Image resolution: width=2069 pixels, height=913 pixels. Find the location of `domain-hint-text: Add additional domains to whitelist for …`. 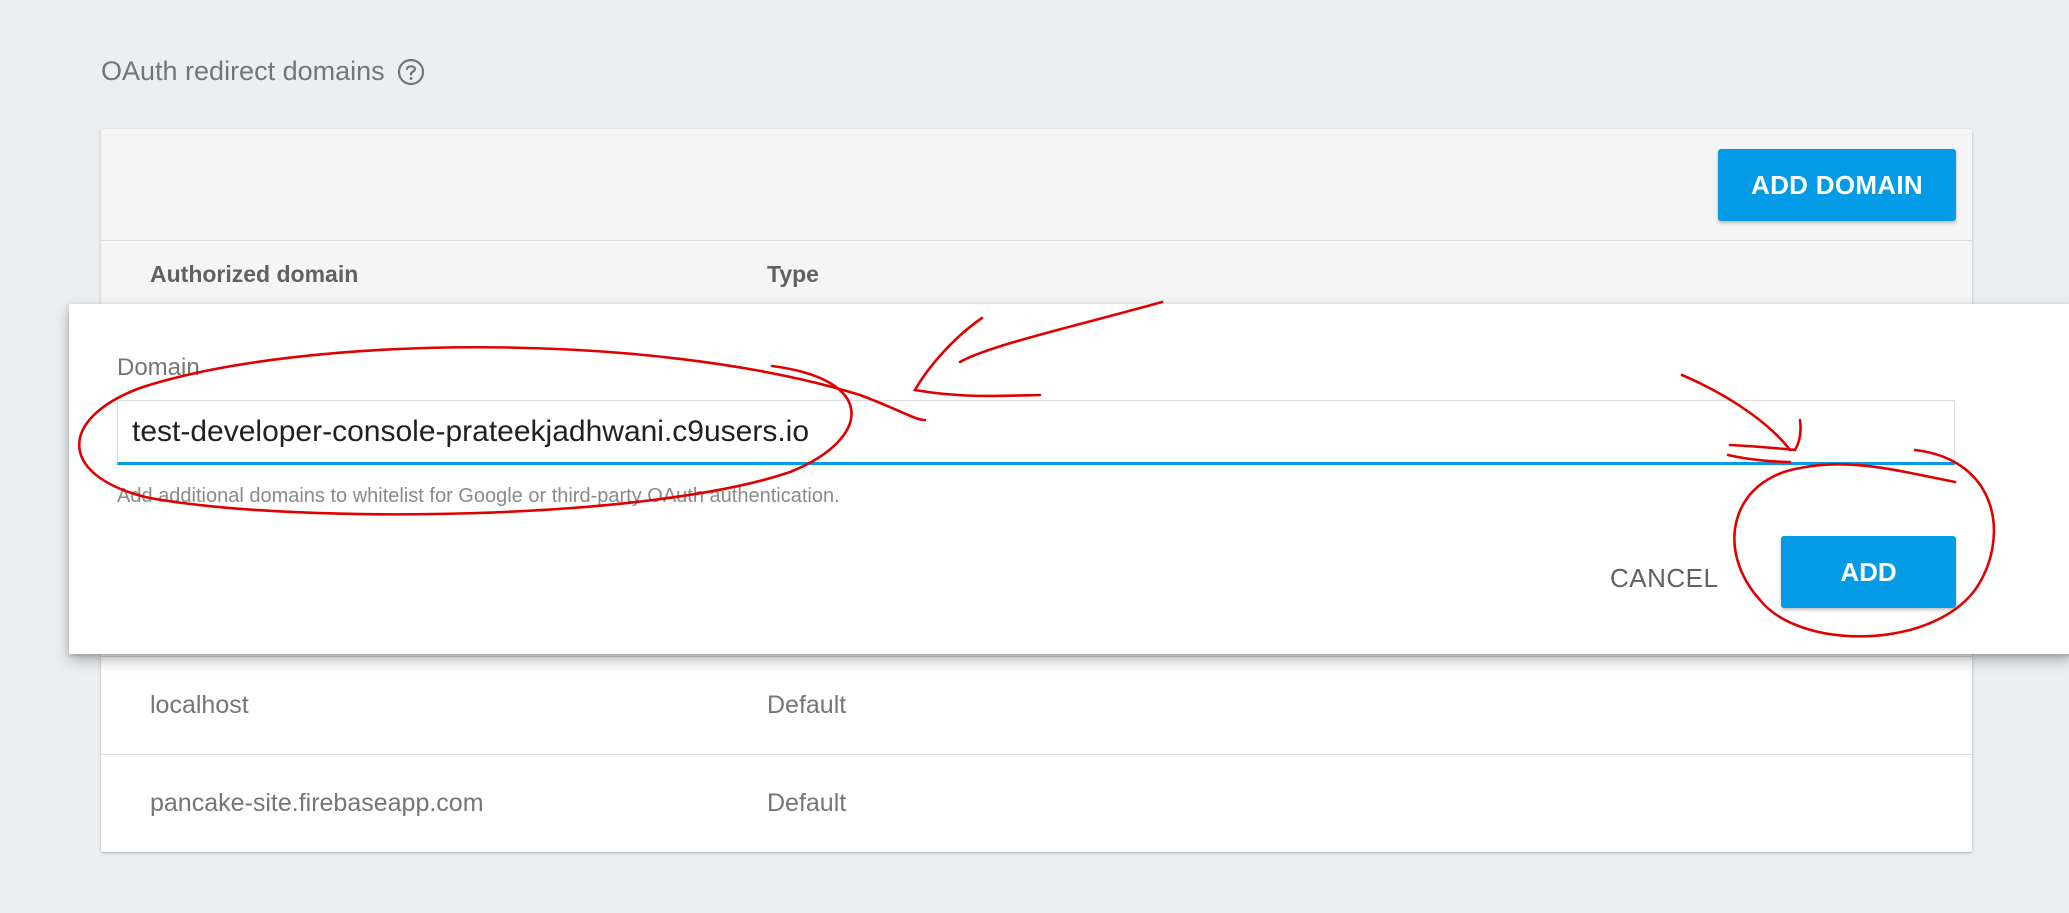

domain-hint-text: Add additional domains to whitelist for … is located at coordinates (478, 496).